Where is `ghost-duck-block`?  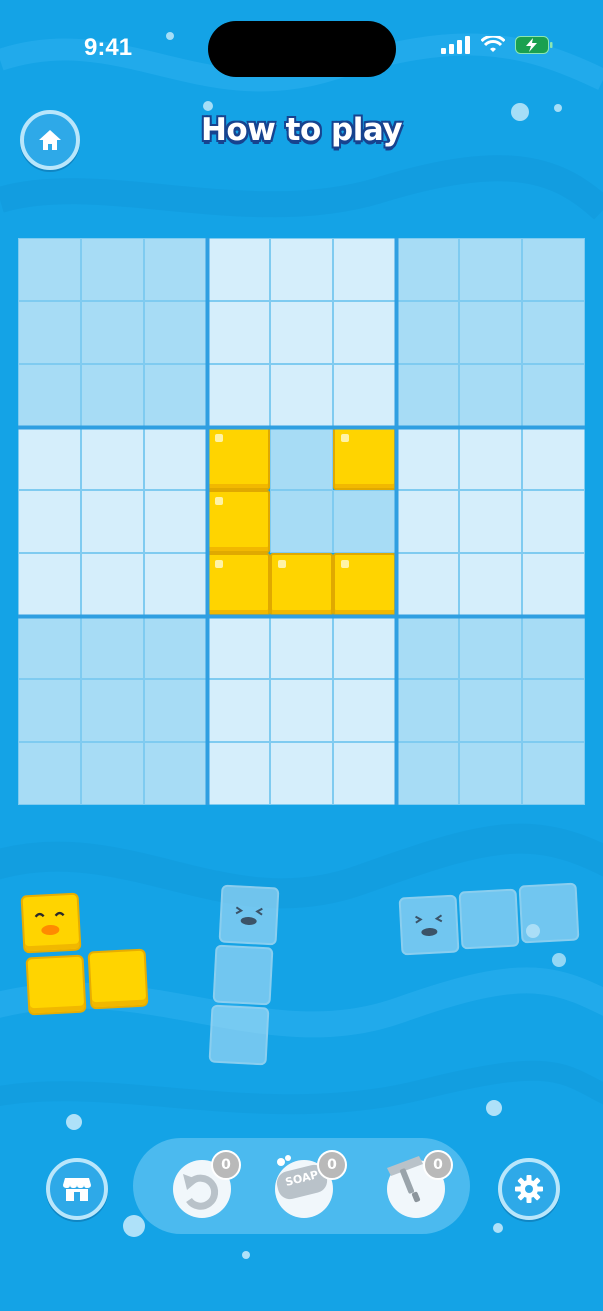
ghost-duck-block is located at coordinates (429, 925).